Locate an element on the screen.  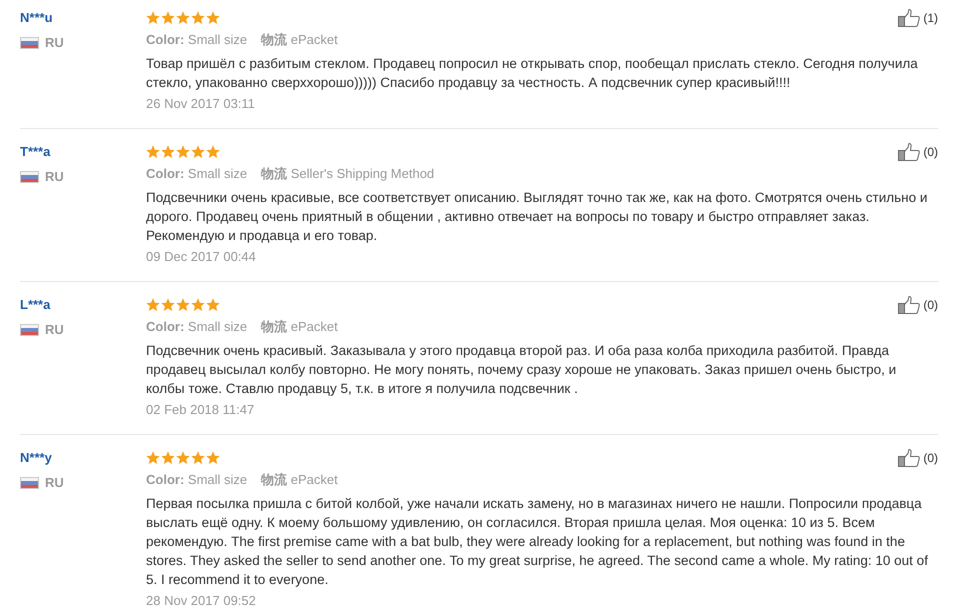
reviewer-name: N***u is located at coordinates (36, 18).